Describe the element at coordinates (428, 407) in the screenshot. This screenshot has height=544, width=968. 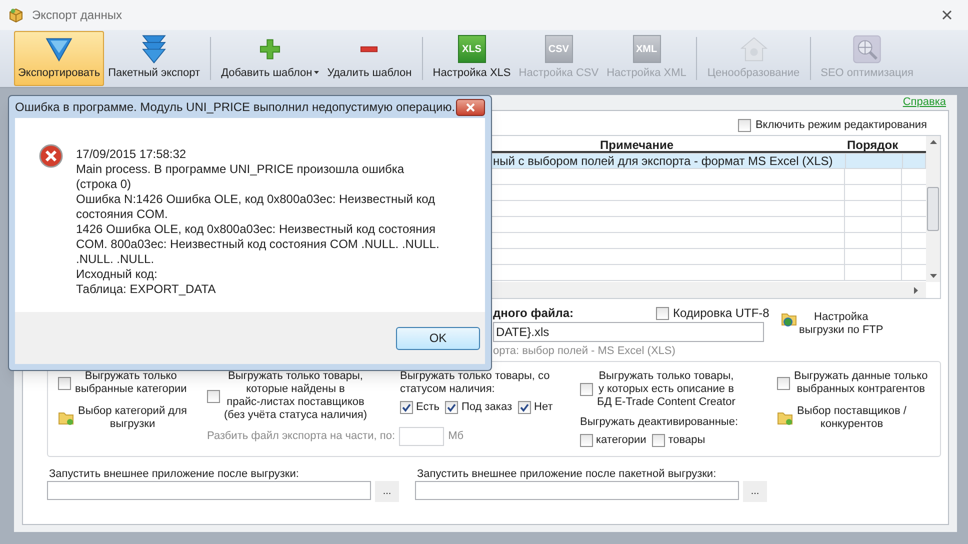
I see `checkbox-label: Есть` at that location.